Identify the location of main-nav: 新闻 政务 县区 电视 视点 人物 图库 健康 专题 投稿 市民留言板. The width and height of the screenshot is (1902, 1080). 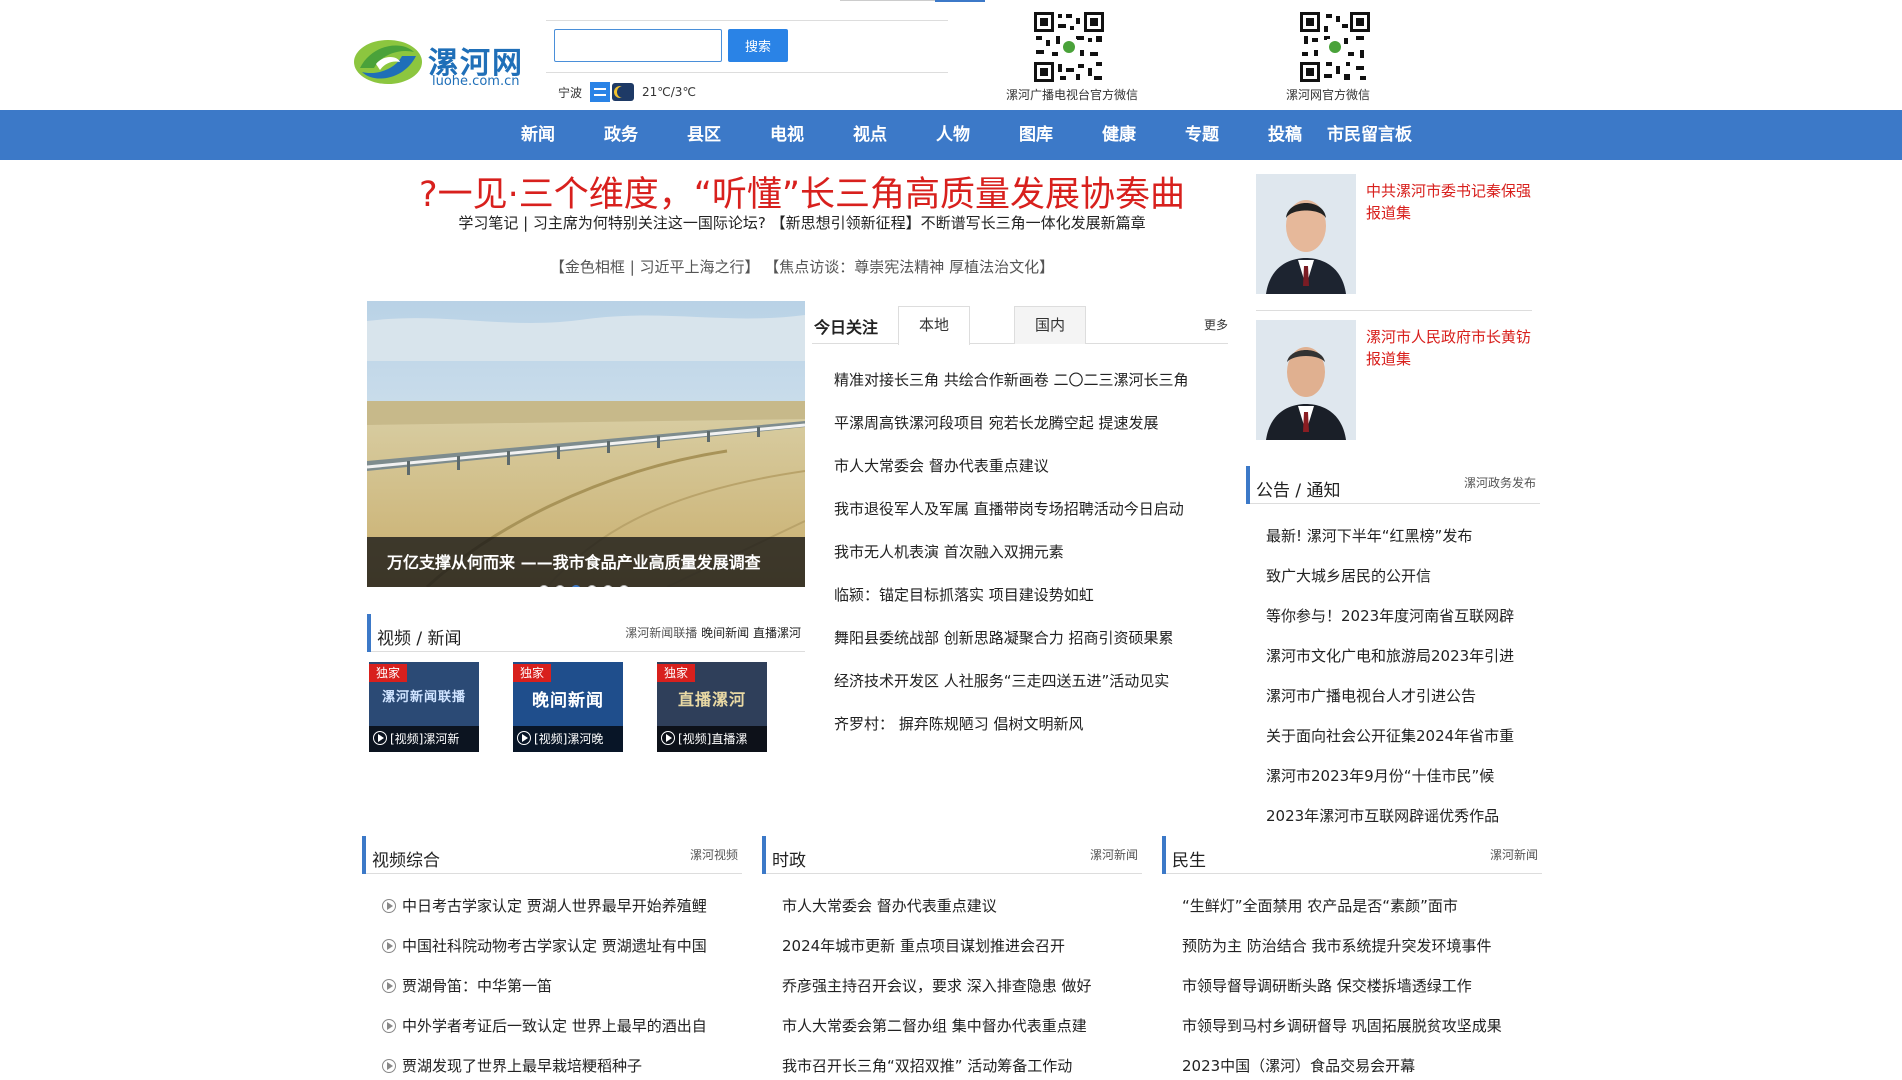
(951, 135).